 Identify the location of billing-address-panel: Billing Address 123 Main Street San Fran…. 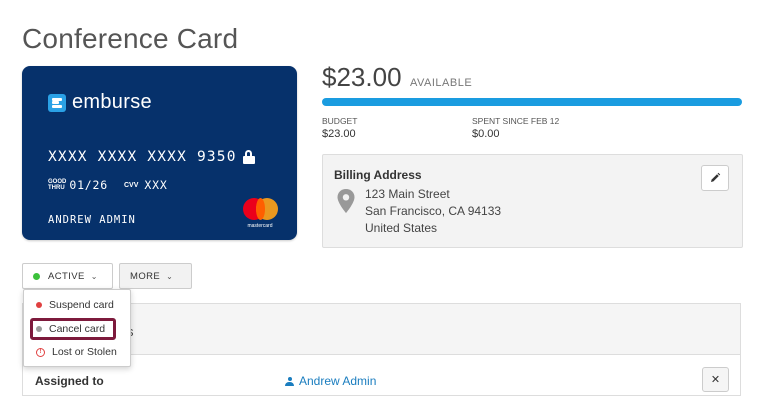
(532, 201).